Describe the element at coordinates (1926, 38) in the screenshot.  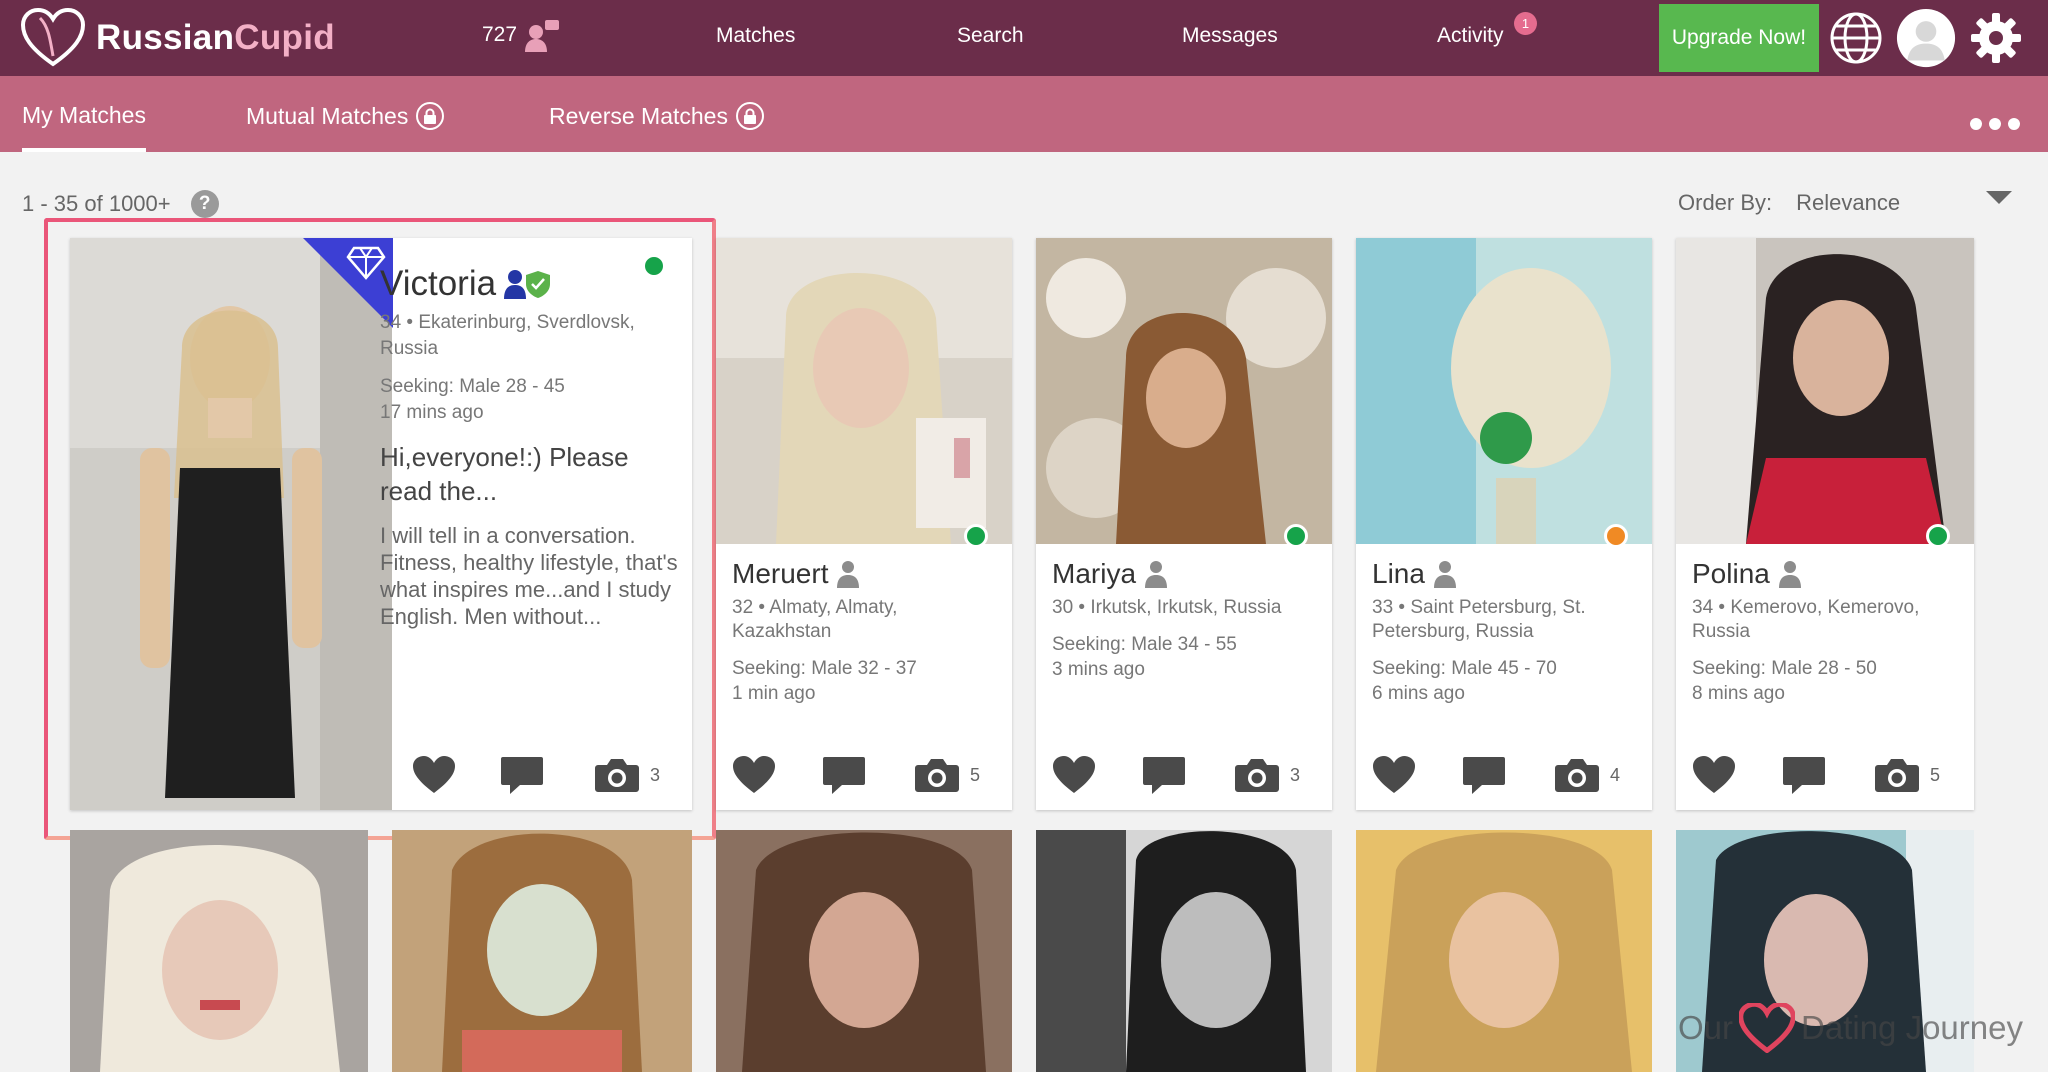
I see `avatar` at that location.